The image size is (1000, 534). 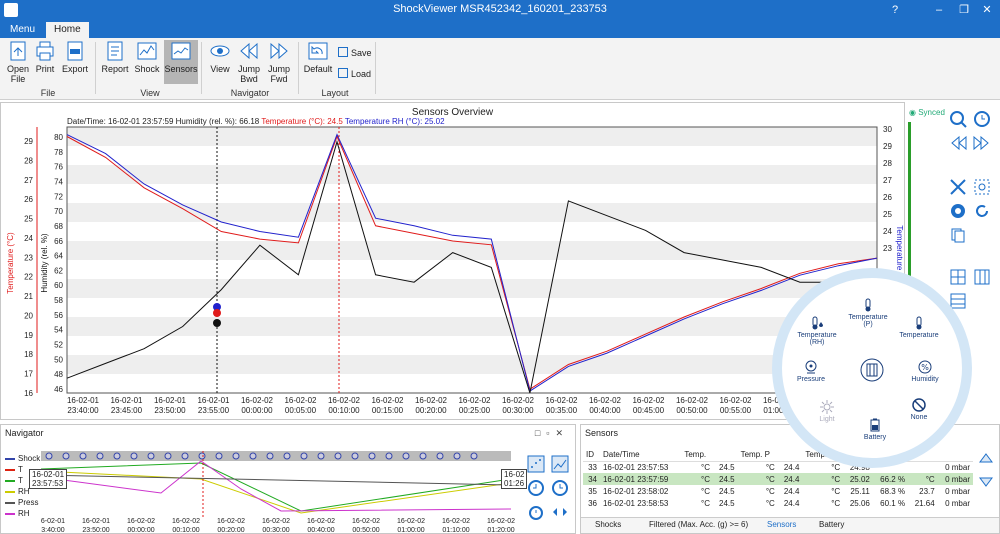 I want to click on open-file-button: Open File, so click(x=18, y=62).